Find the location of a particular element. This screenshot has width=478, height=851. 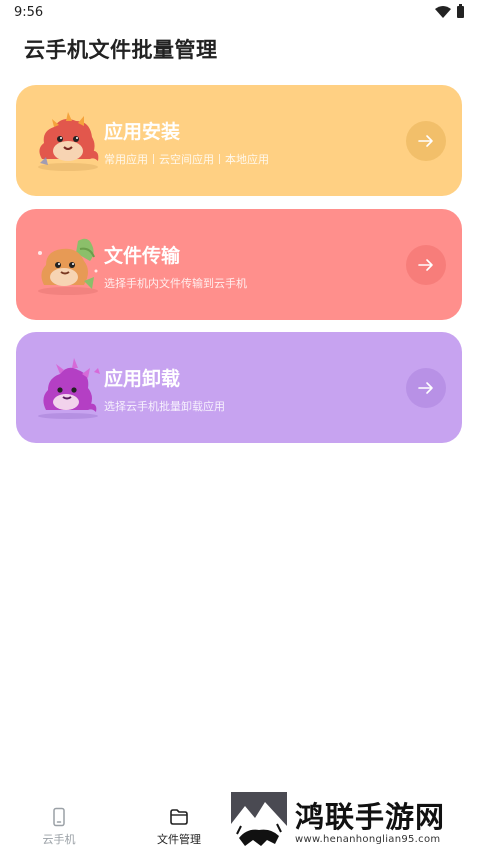

dragon-mascot-red-icon is located at coordinates (68, 141).